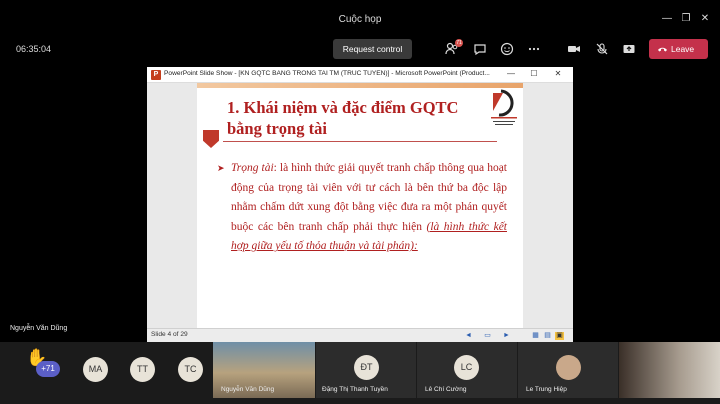 This screenshot has width=720, height=404. I want to click on leave-label: Leave, so click(683, 49).